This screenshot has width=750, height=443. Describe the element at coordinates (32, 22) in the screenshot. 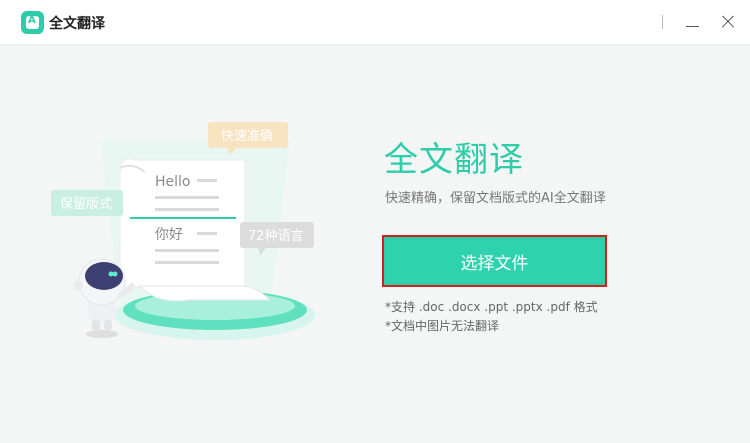

I see `app-logo-icon` at that location.